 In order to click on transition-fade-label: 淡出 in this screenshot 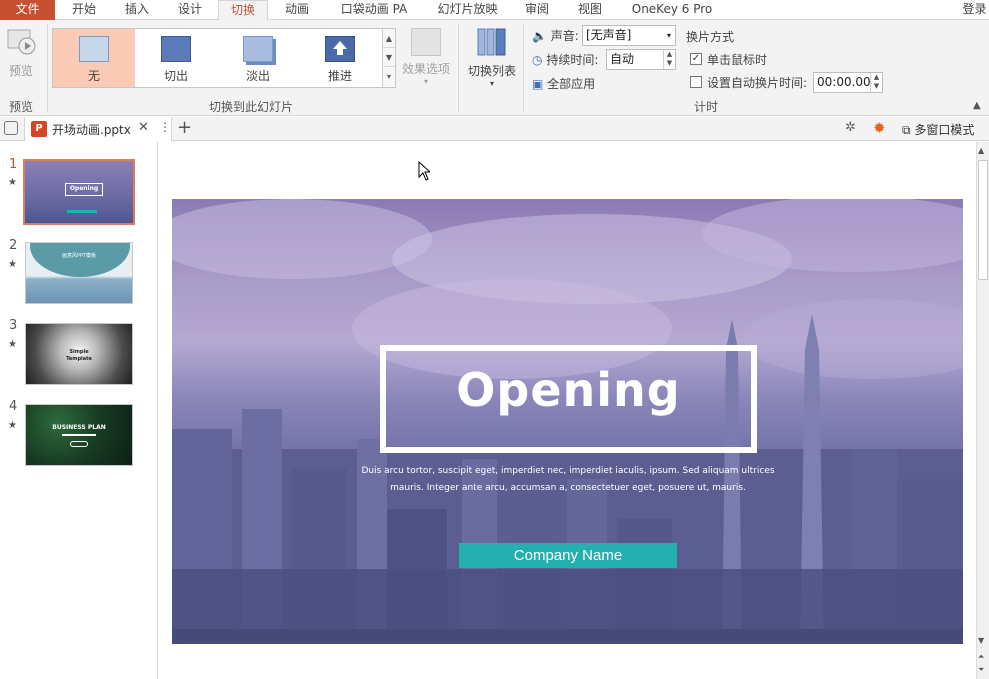, I will do `click(257, 76)`.